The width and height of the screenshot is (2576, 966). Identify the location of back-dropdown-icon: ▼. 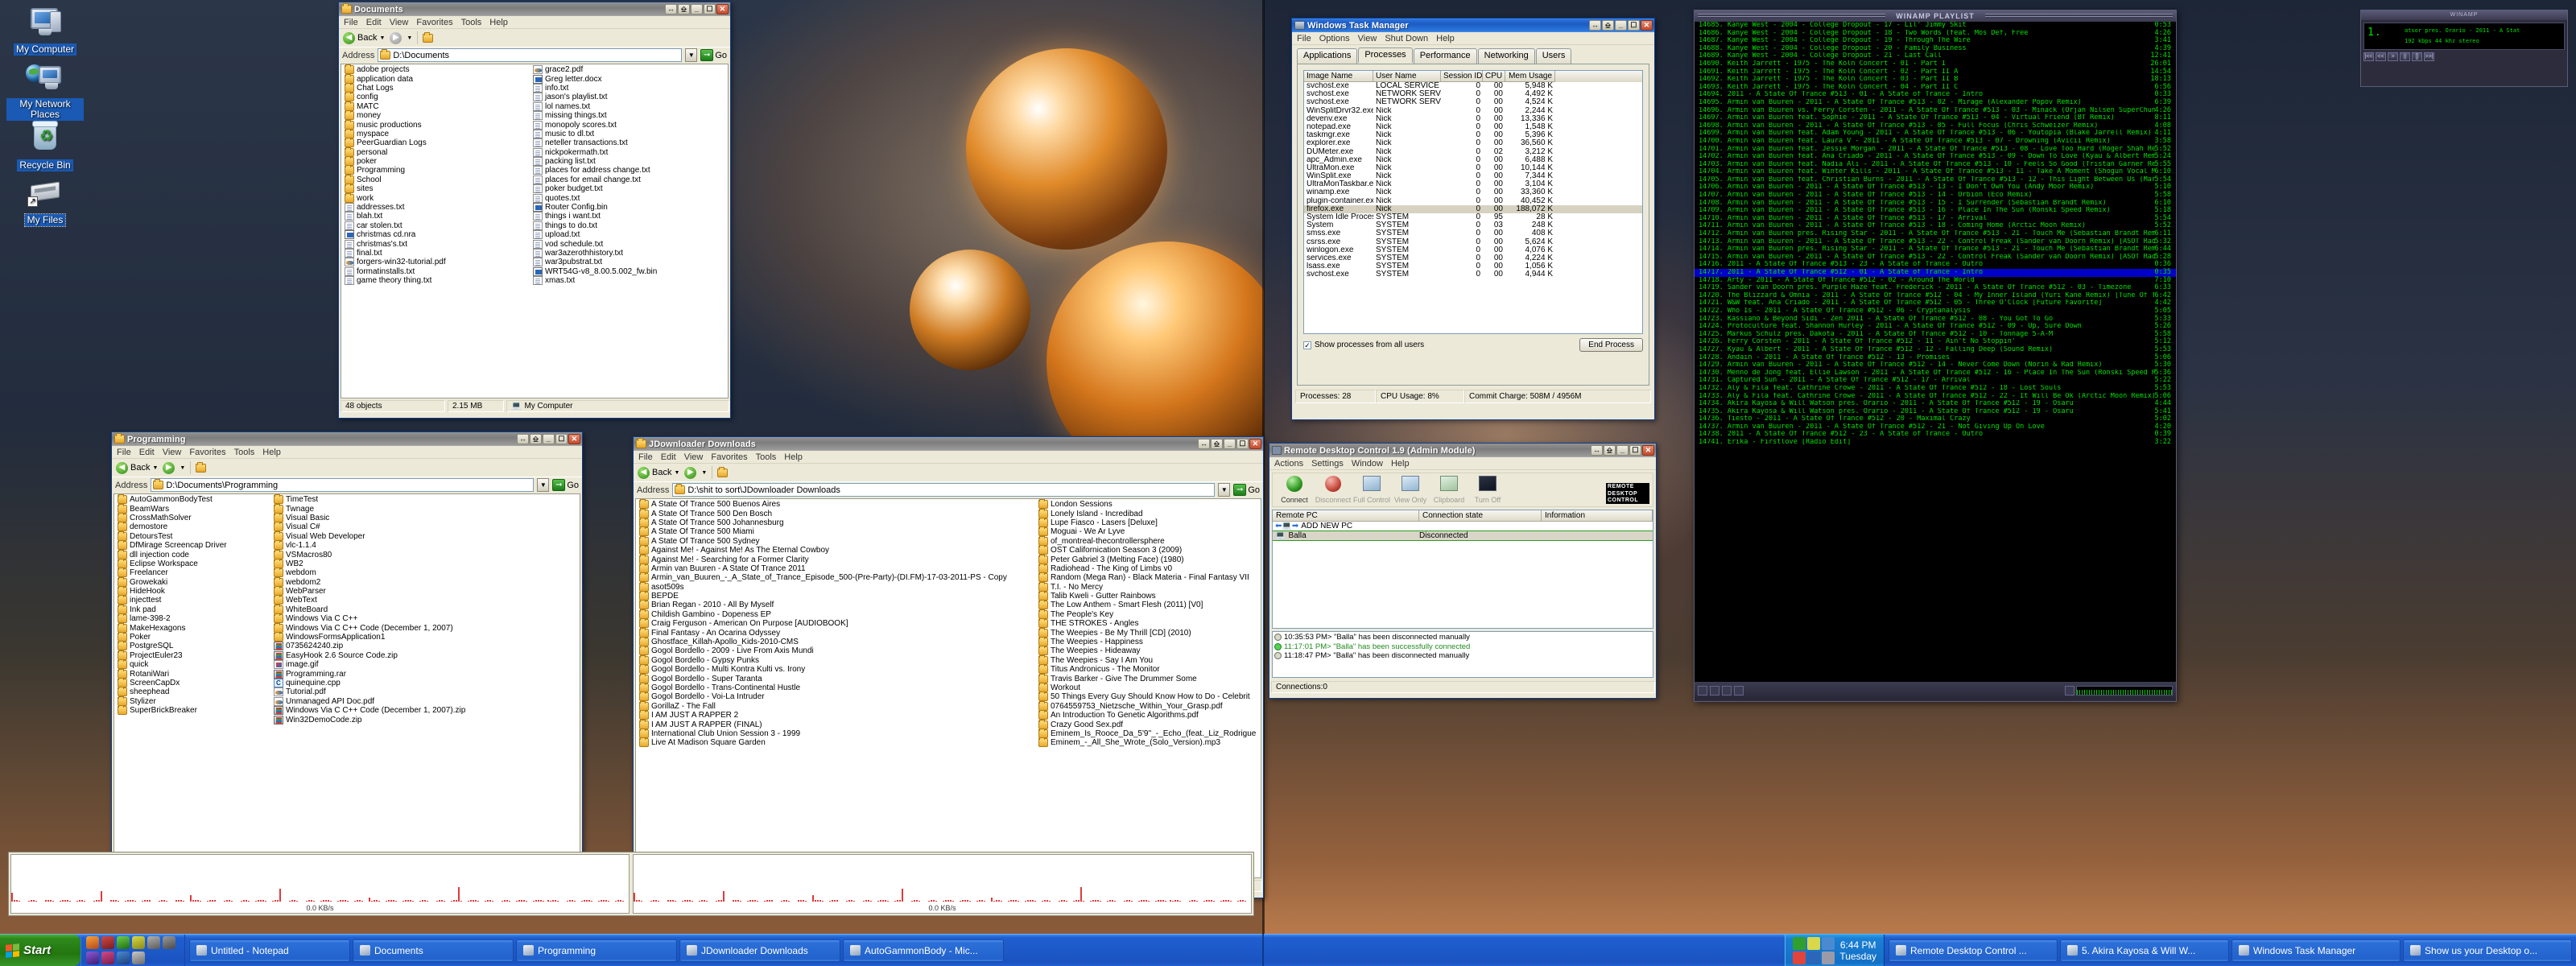
(155, 468).